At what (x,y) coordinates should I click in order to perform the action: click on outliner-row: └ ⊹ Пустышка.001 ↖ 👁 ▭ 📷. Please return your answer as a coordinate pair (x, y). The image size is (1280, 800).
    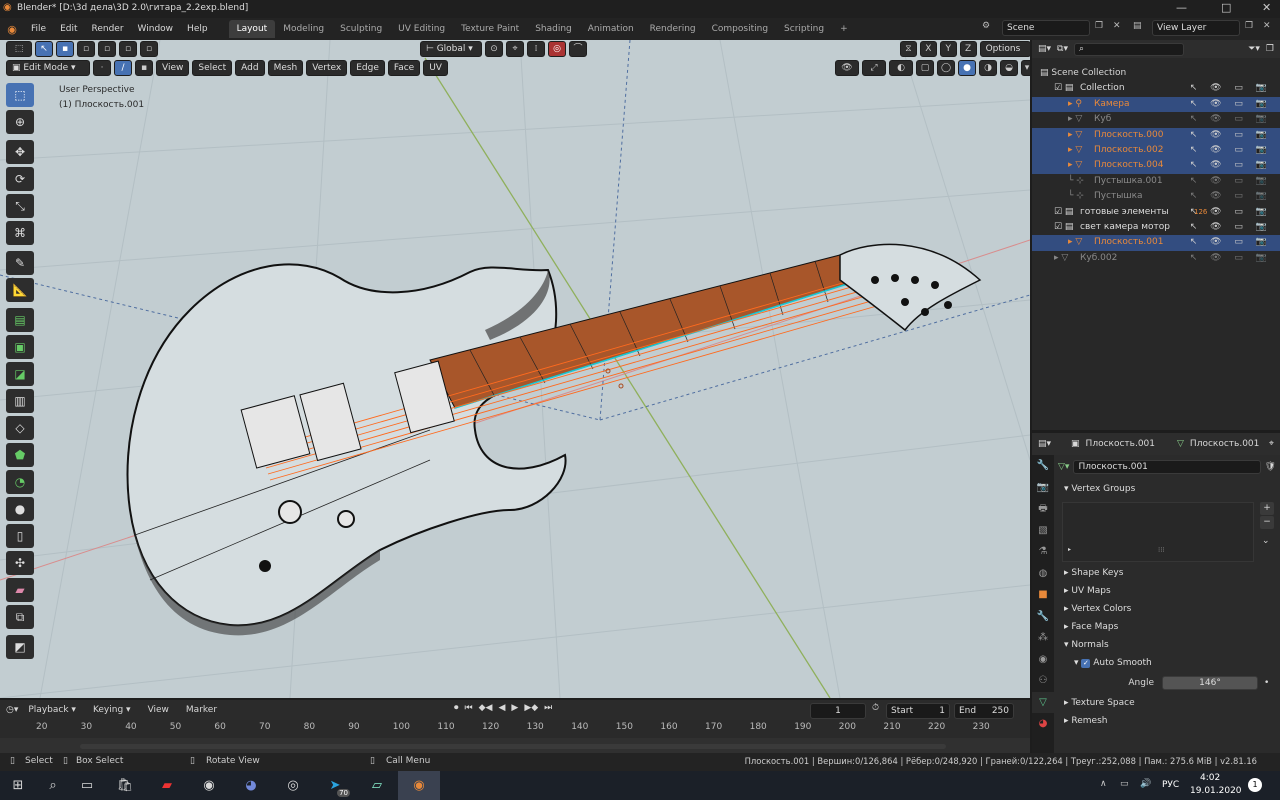
    Looking at the image, I should click on (1156, 181).